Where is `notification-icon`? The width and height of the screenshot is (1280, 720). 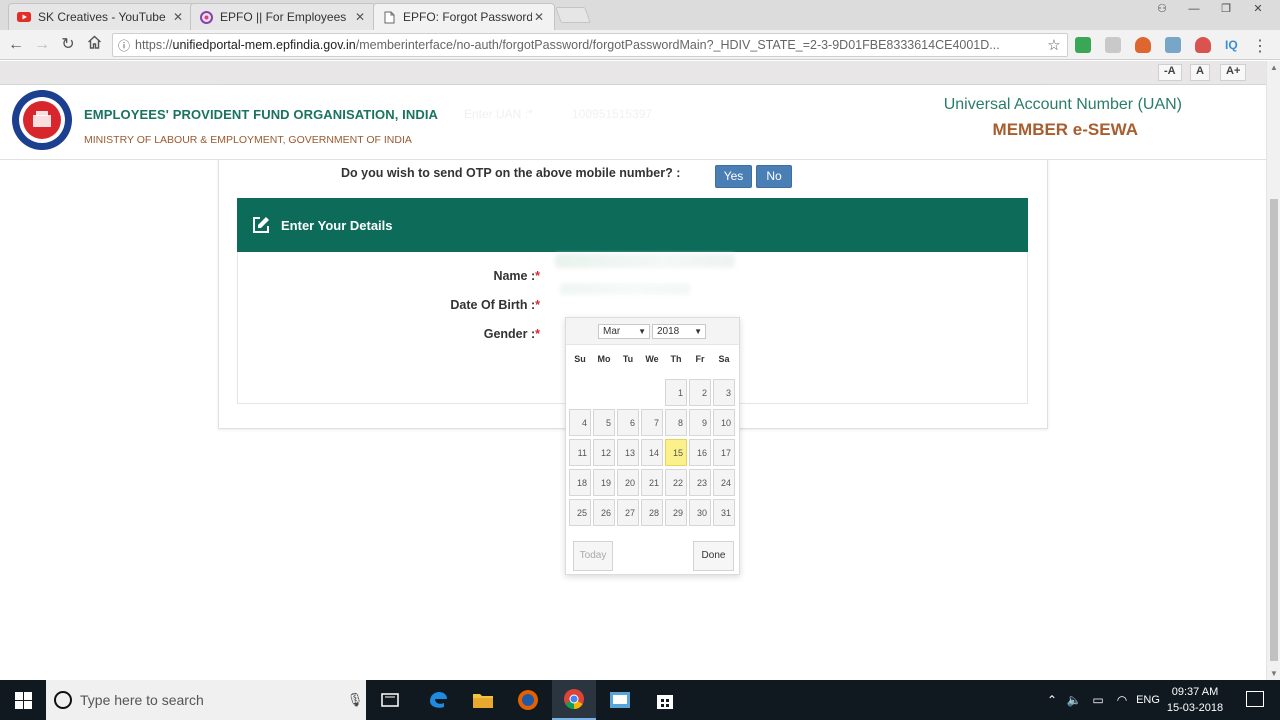
notification-icon is located at coordinates (1255, 699).